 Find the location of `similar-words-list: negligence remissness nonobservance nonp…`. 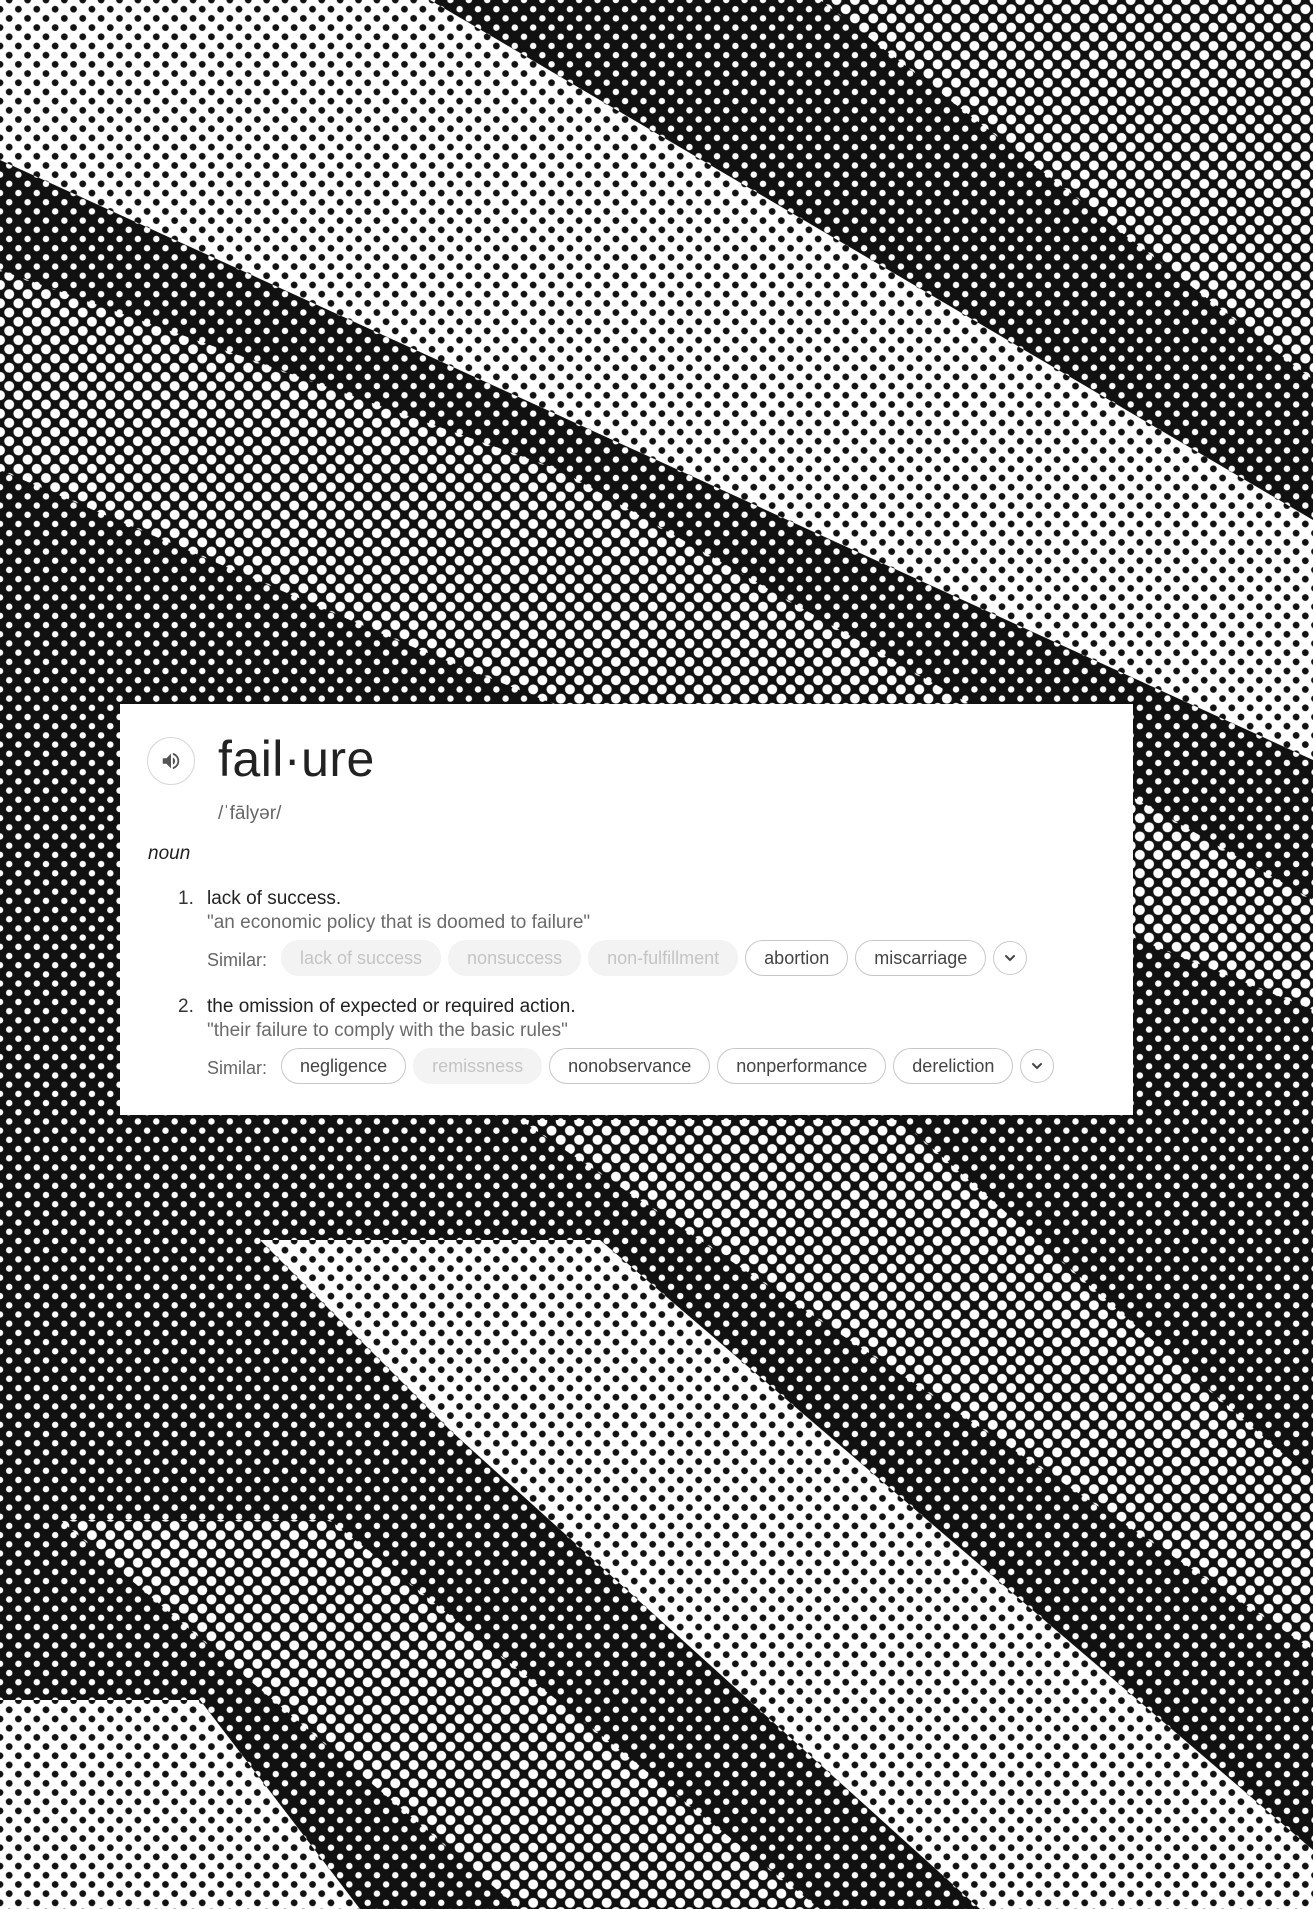

similar-words-list: negligence remissness nonobservance nonp… is located at coordinates (668, 1066).